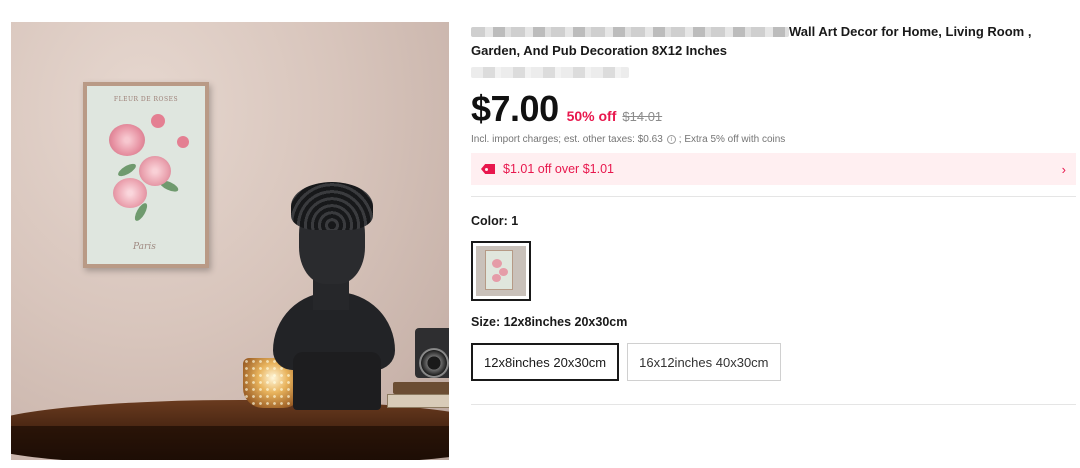  I want to click on color-swatch-selected, so click(501, 271).